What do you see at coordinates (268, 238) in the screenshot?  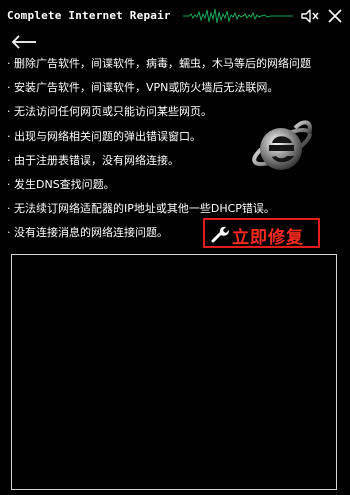 I see `fix-now-label: 立即修复` at bounding box center [268, 238].